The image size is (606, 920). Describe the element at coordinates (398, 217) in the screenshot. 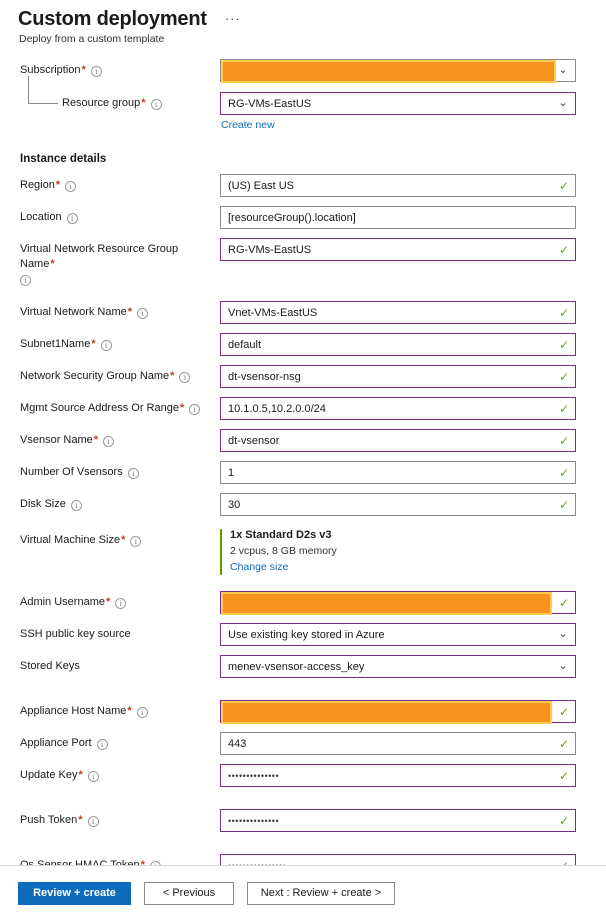

I see `location-input: [resourceGroup().location]` at that location.